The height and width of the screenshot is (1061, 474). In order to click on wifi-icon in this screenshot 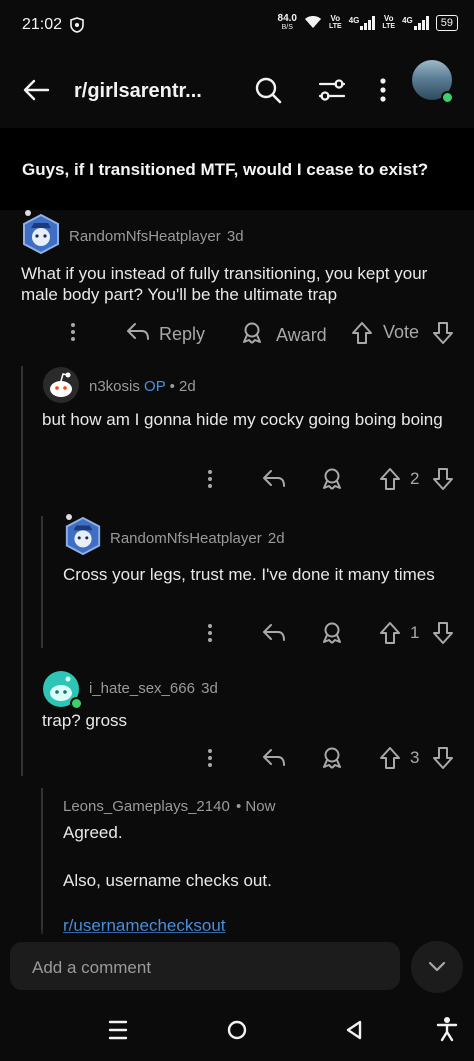, I will do `click(313, 23)`.